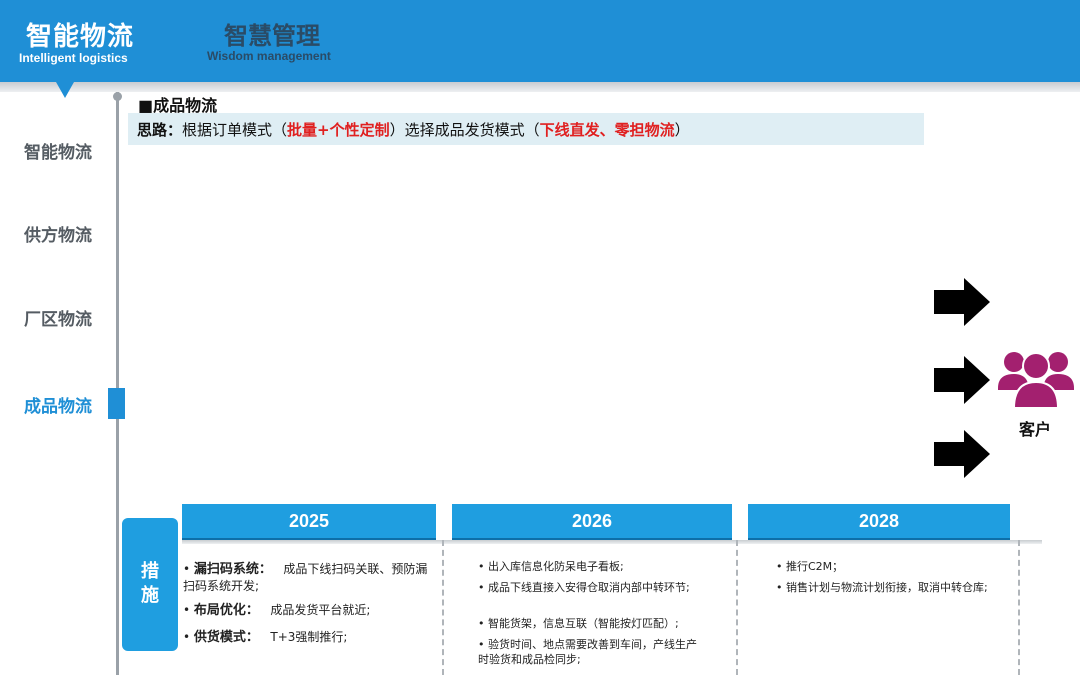 The height and width of the screenshot is (675, 1080). I want to click on measures-label: 措施, so click(150, 583).